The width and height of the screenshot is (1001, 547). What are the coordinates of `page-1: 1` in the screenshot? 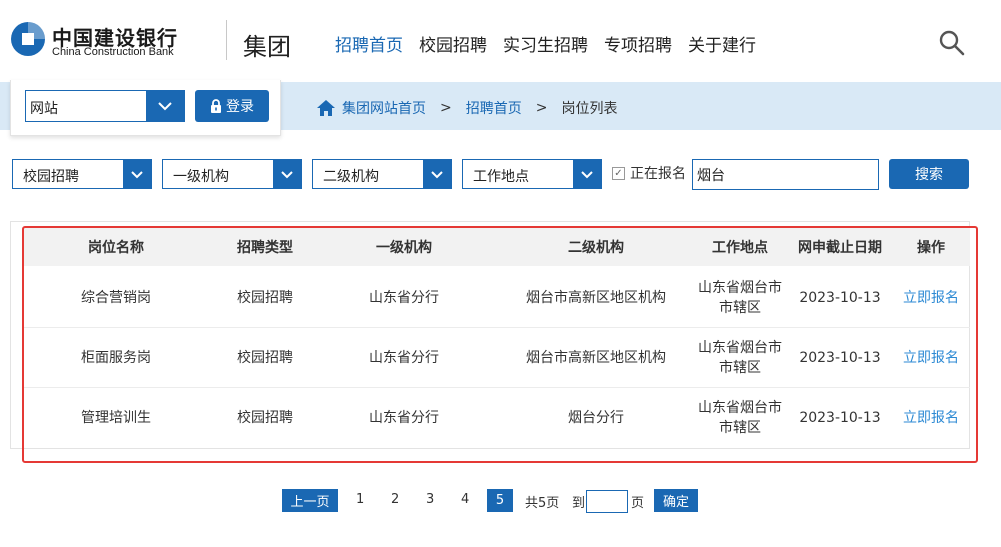 It's located at (360, 499).